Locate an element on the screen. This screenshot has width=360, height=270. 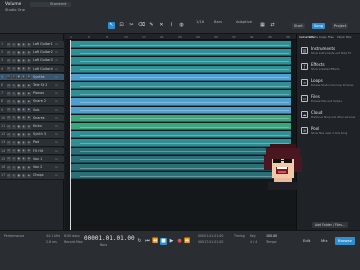
track-name: Snare 2 is located at coordinates (43, 101).